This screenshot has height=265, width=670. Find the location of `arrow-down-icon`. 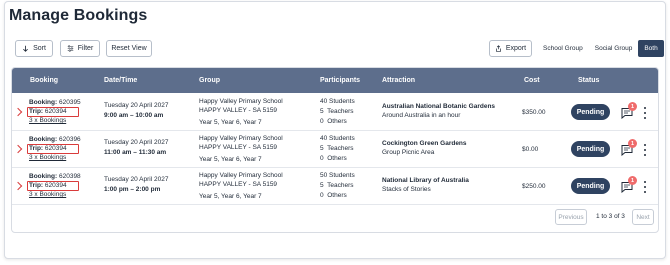

arrow-down-icon is located at coordinates (25, 48).